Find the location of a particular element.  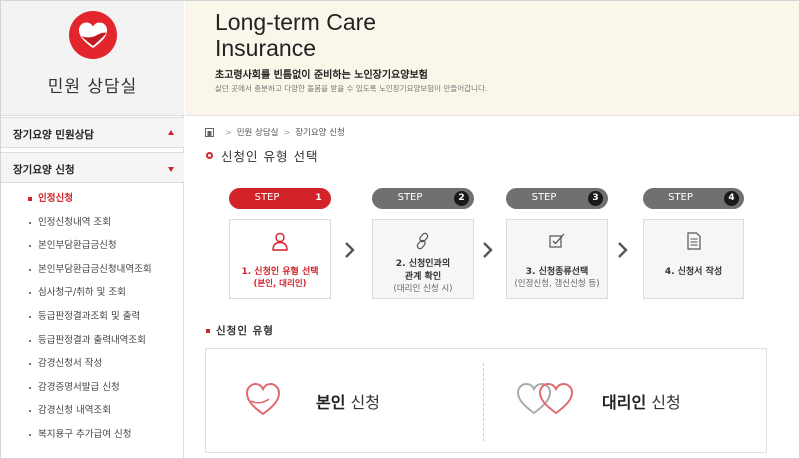

step-box-4: 4. 신청서 작성 is located at coordinates (693, 259).